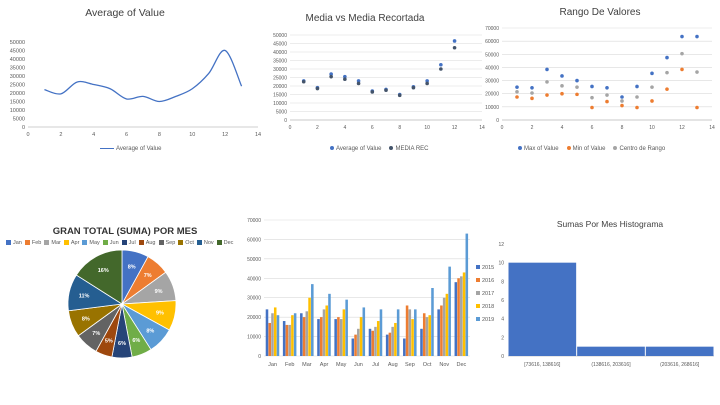 This screenshot has height=405, width=720. I want to click on chart-legend: Average of Value, so click(134, 149).